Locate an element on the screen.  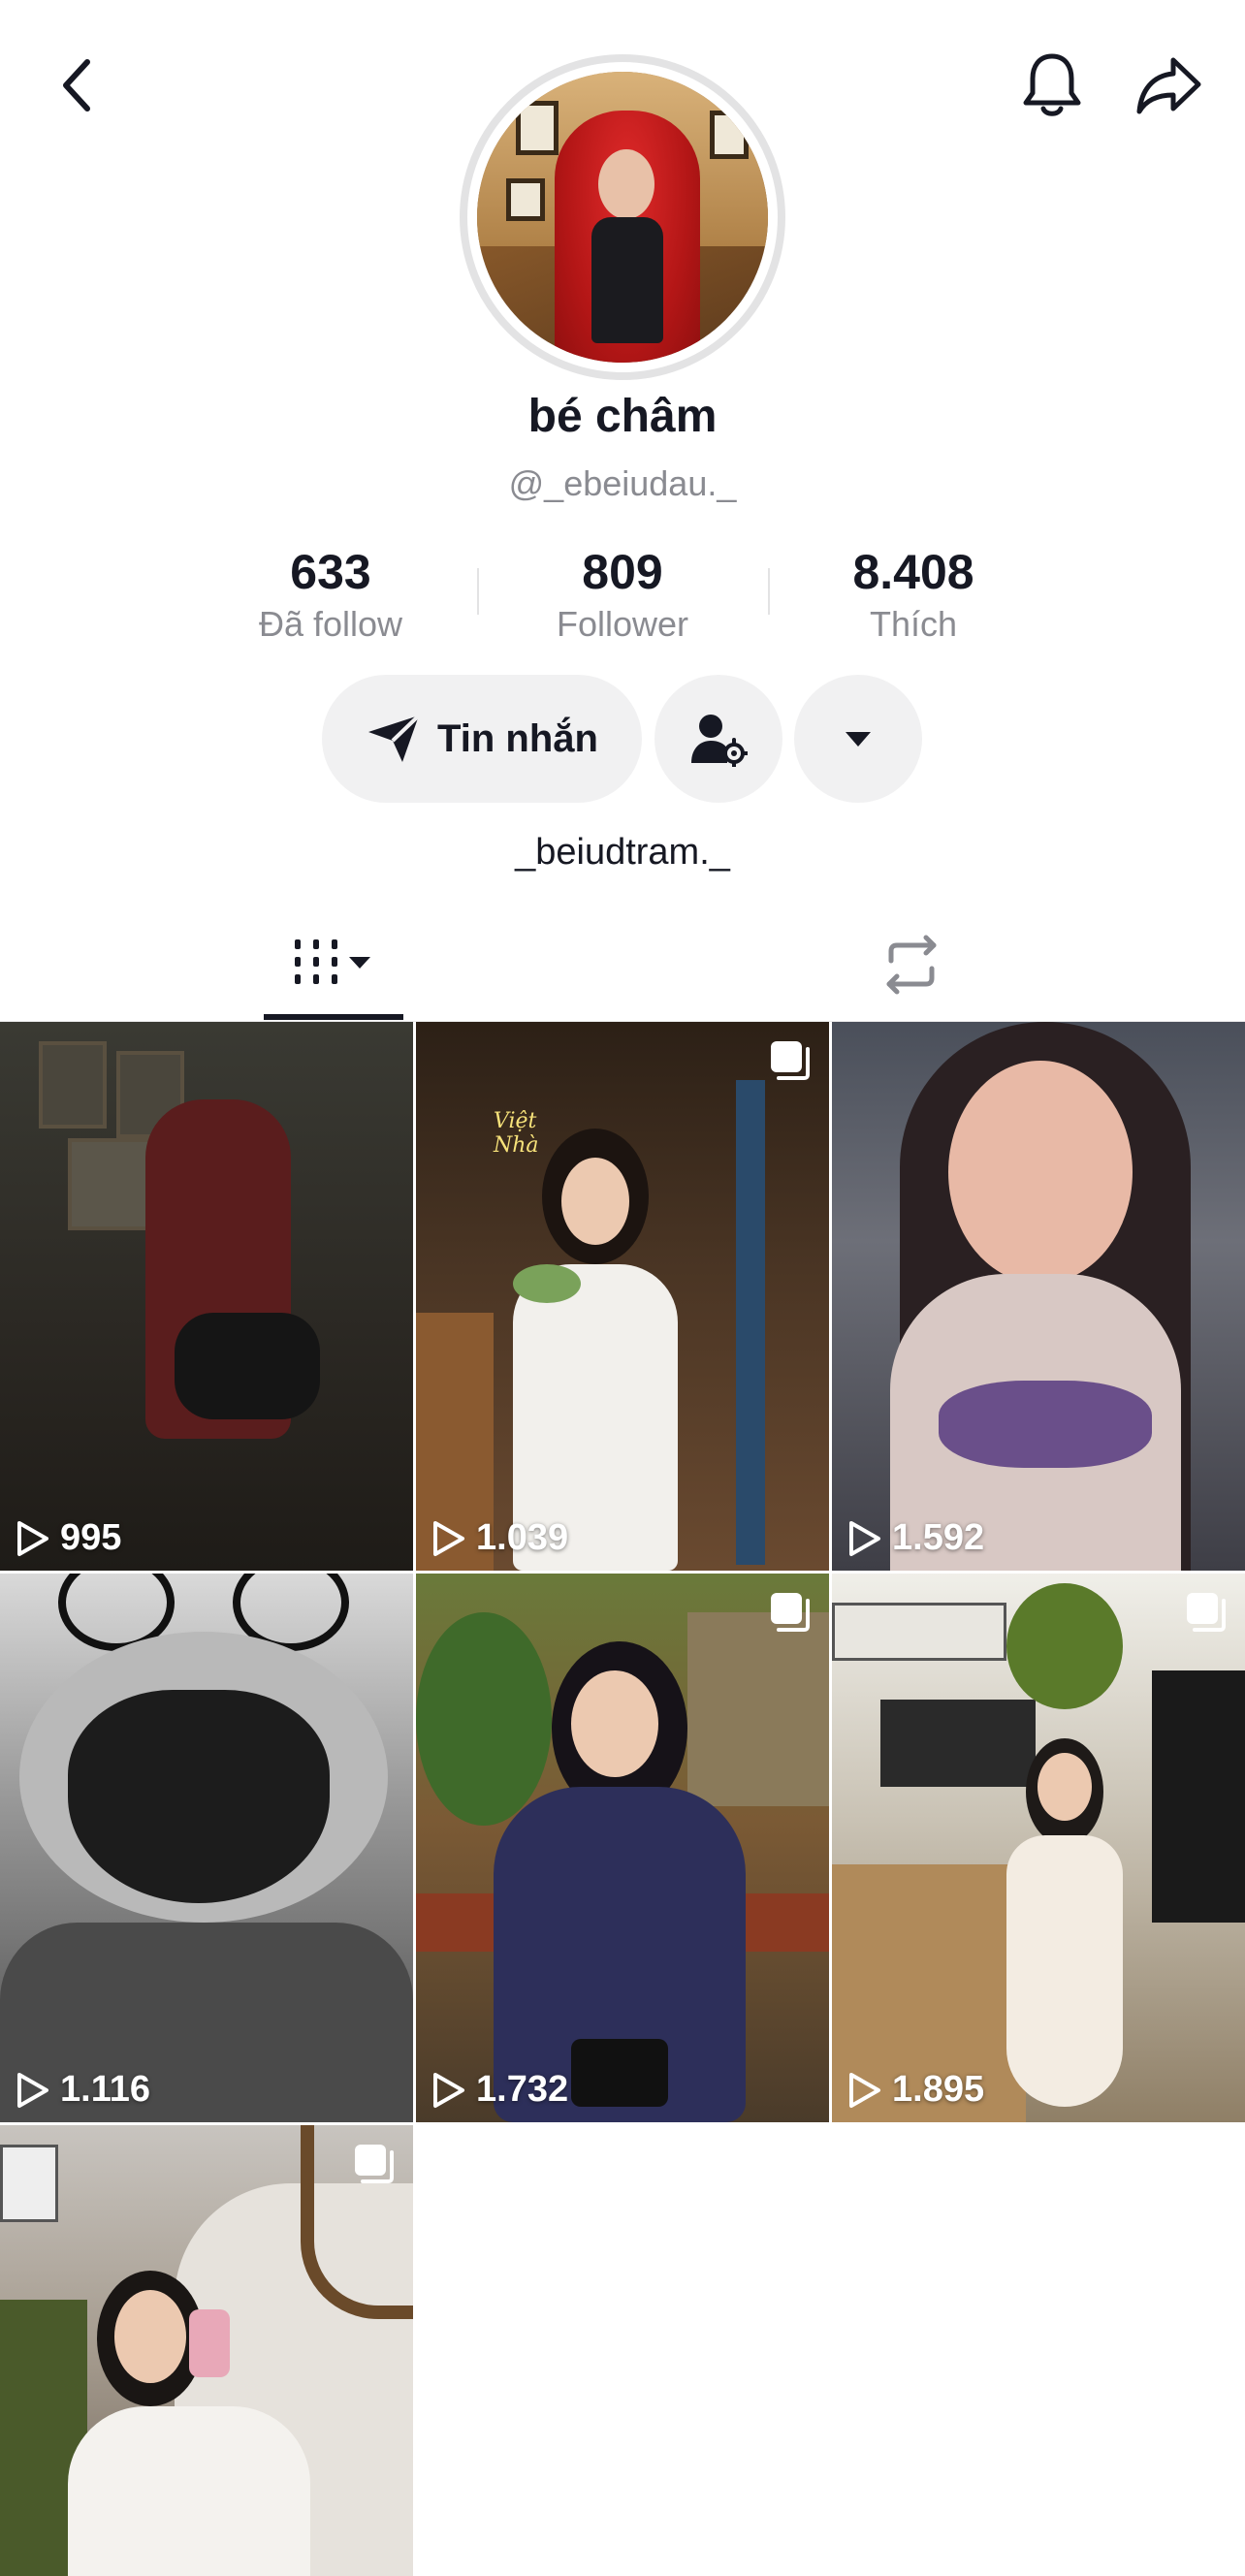
profile-name: bé châm is located at coordinates (622, 416).